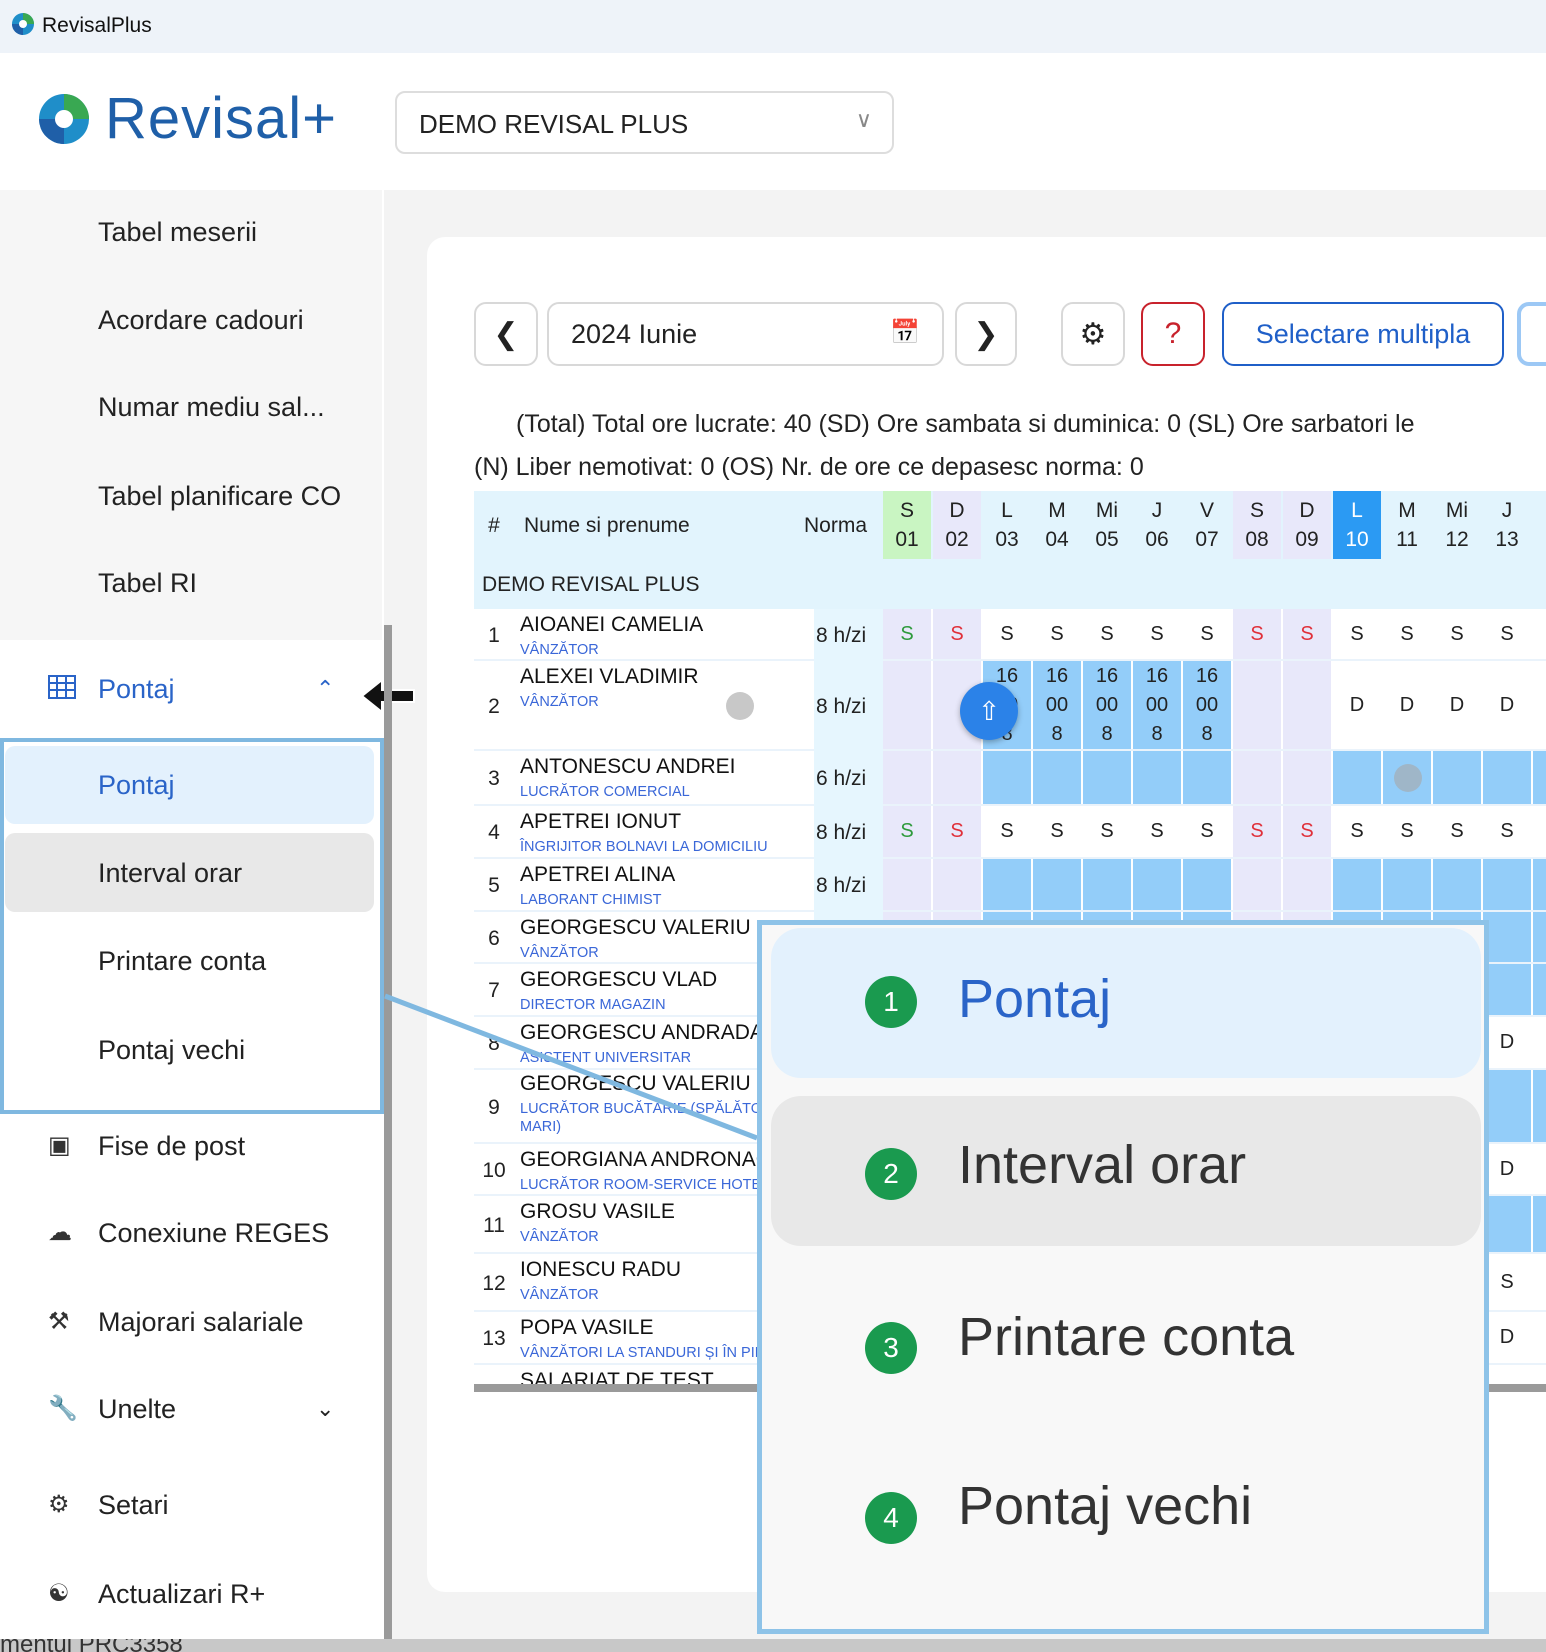  I want to click on sidebar-item-unelte: 🔧 Unelte ⌄, so click(191, 1409).